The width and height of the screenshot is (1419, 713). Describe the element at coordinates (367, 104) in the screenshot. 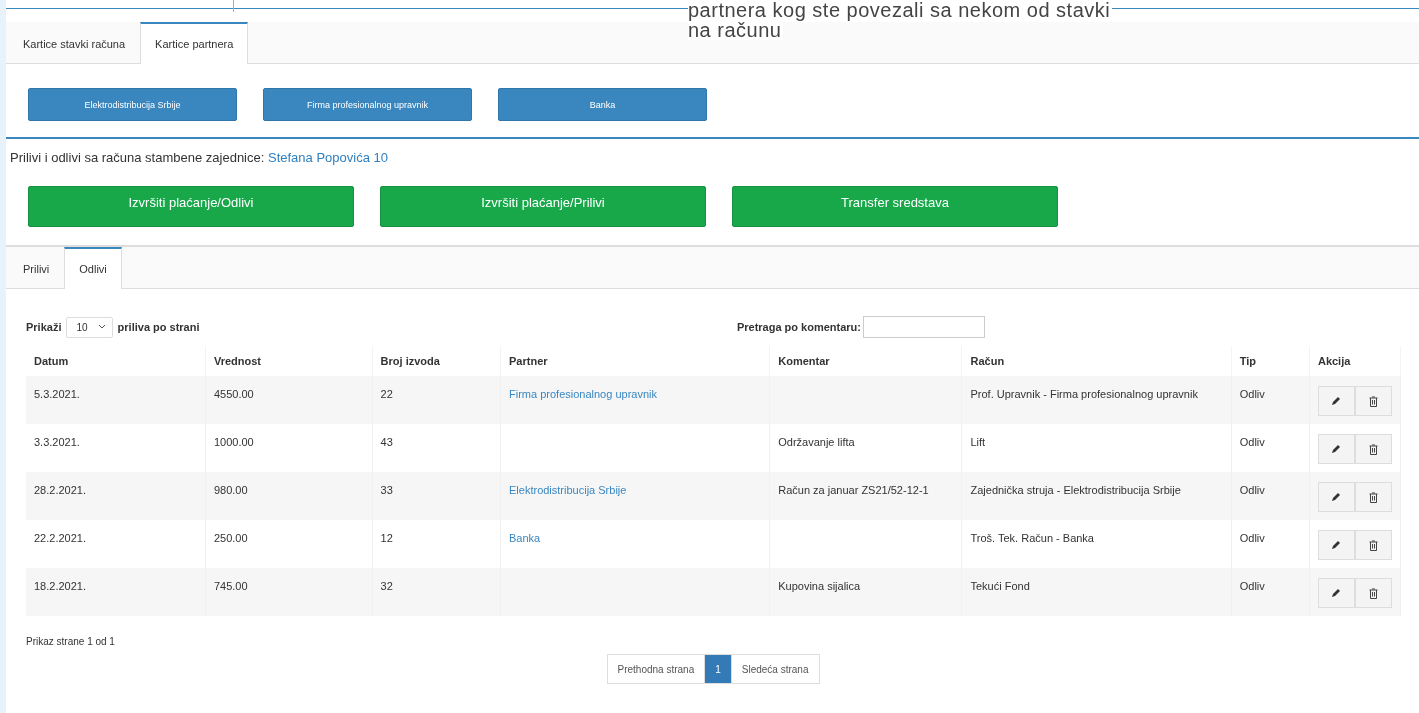

I see `partner-button: Firma profesionalnog upravnik` at that location.